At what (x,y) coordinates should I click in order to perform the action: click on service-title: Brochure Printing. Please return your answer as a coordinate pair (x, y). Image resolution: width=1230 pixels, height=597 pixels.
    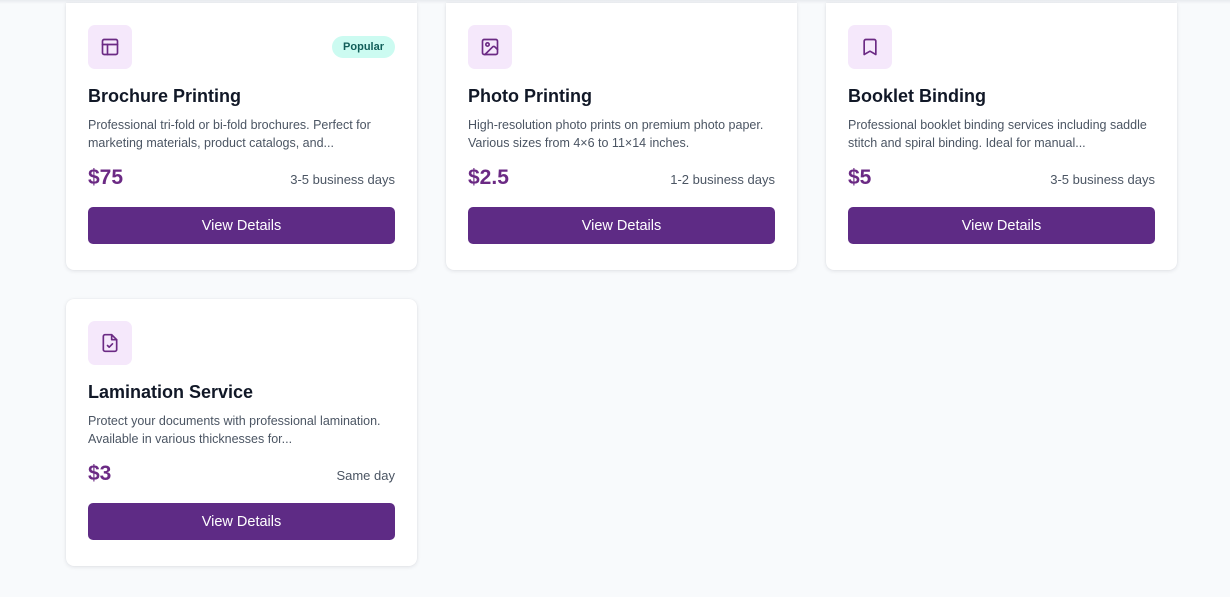
    Looking at the image, I should click on (165, 96).